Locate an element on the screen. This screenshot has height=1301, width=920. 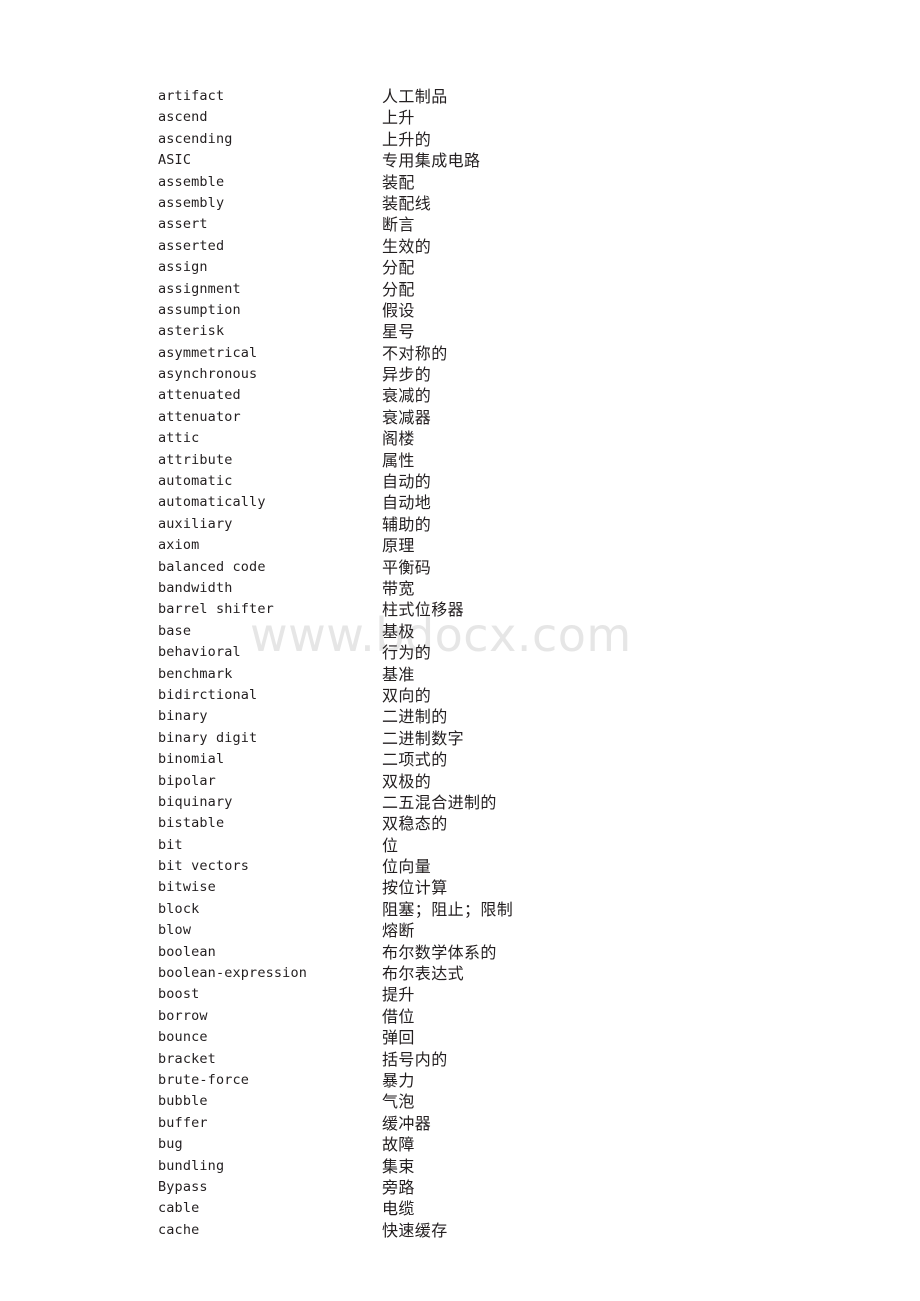
glossary-definition: 基准 is located at coordinates (398, 674).